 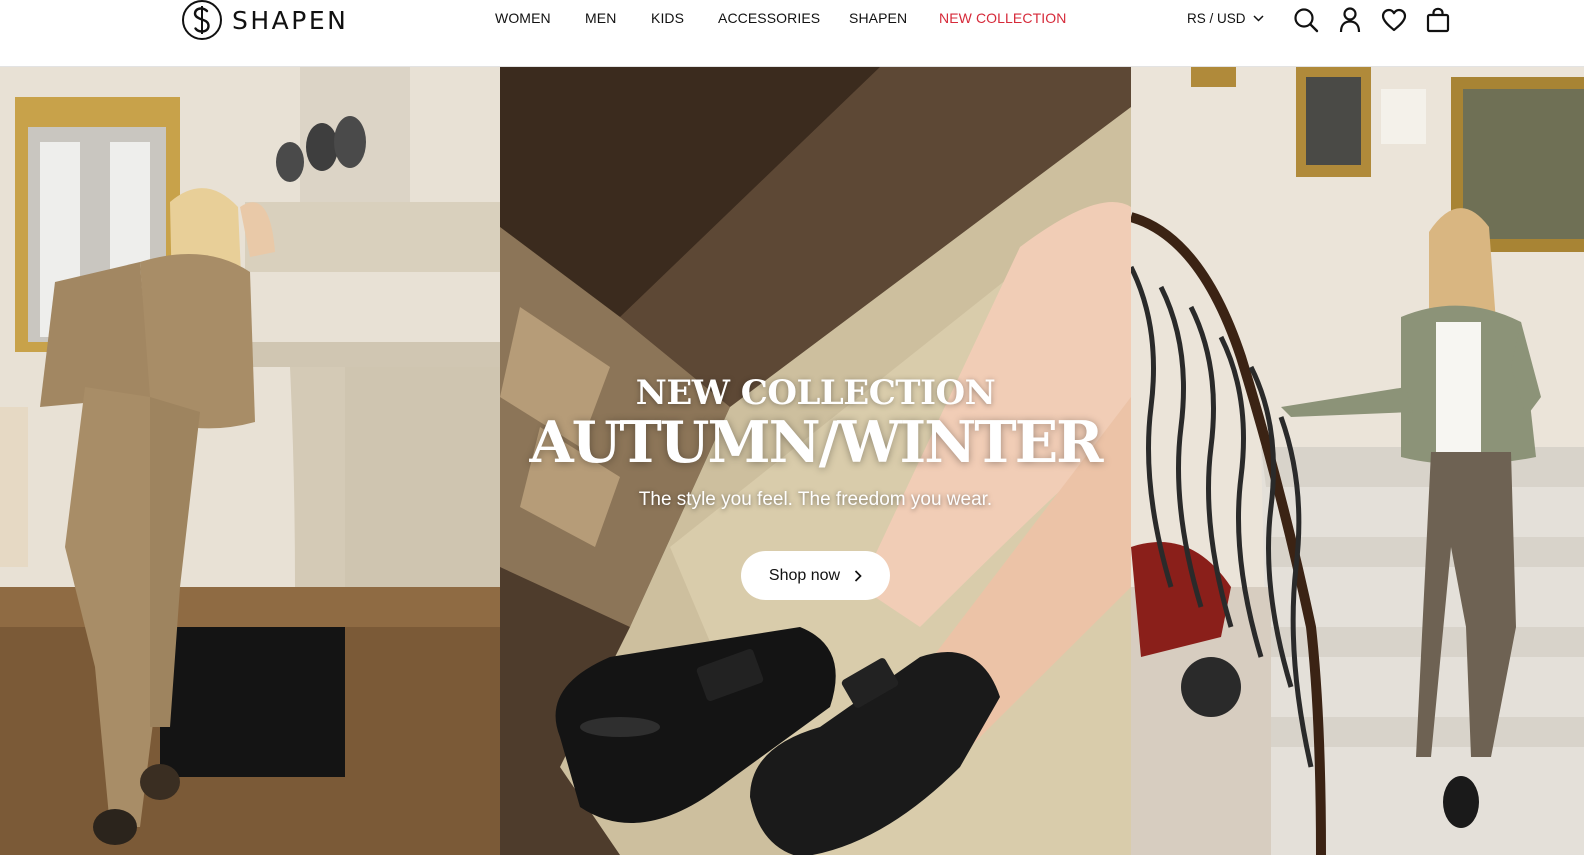 I want to click on currency-selector: RS / USD, so click(x=1225, y=18).